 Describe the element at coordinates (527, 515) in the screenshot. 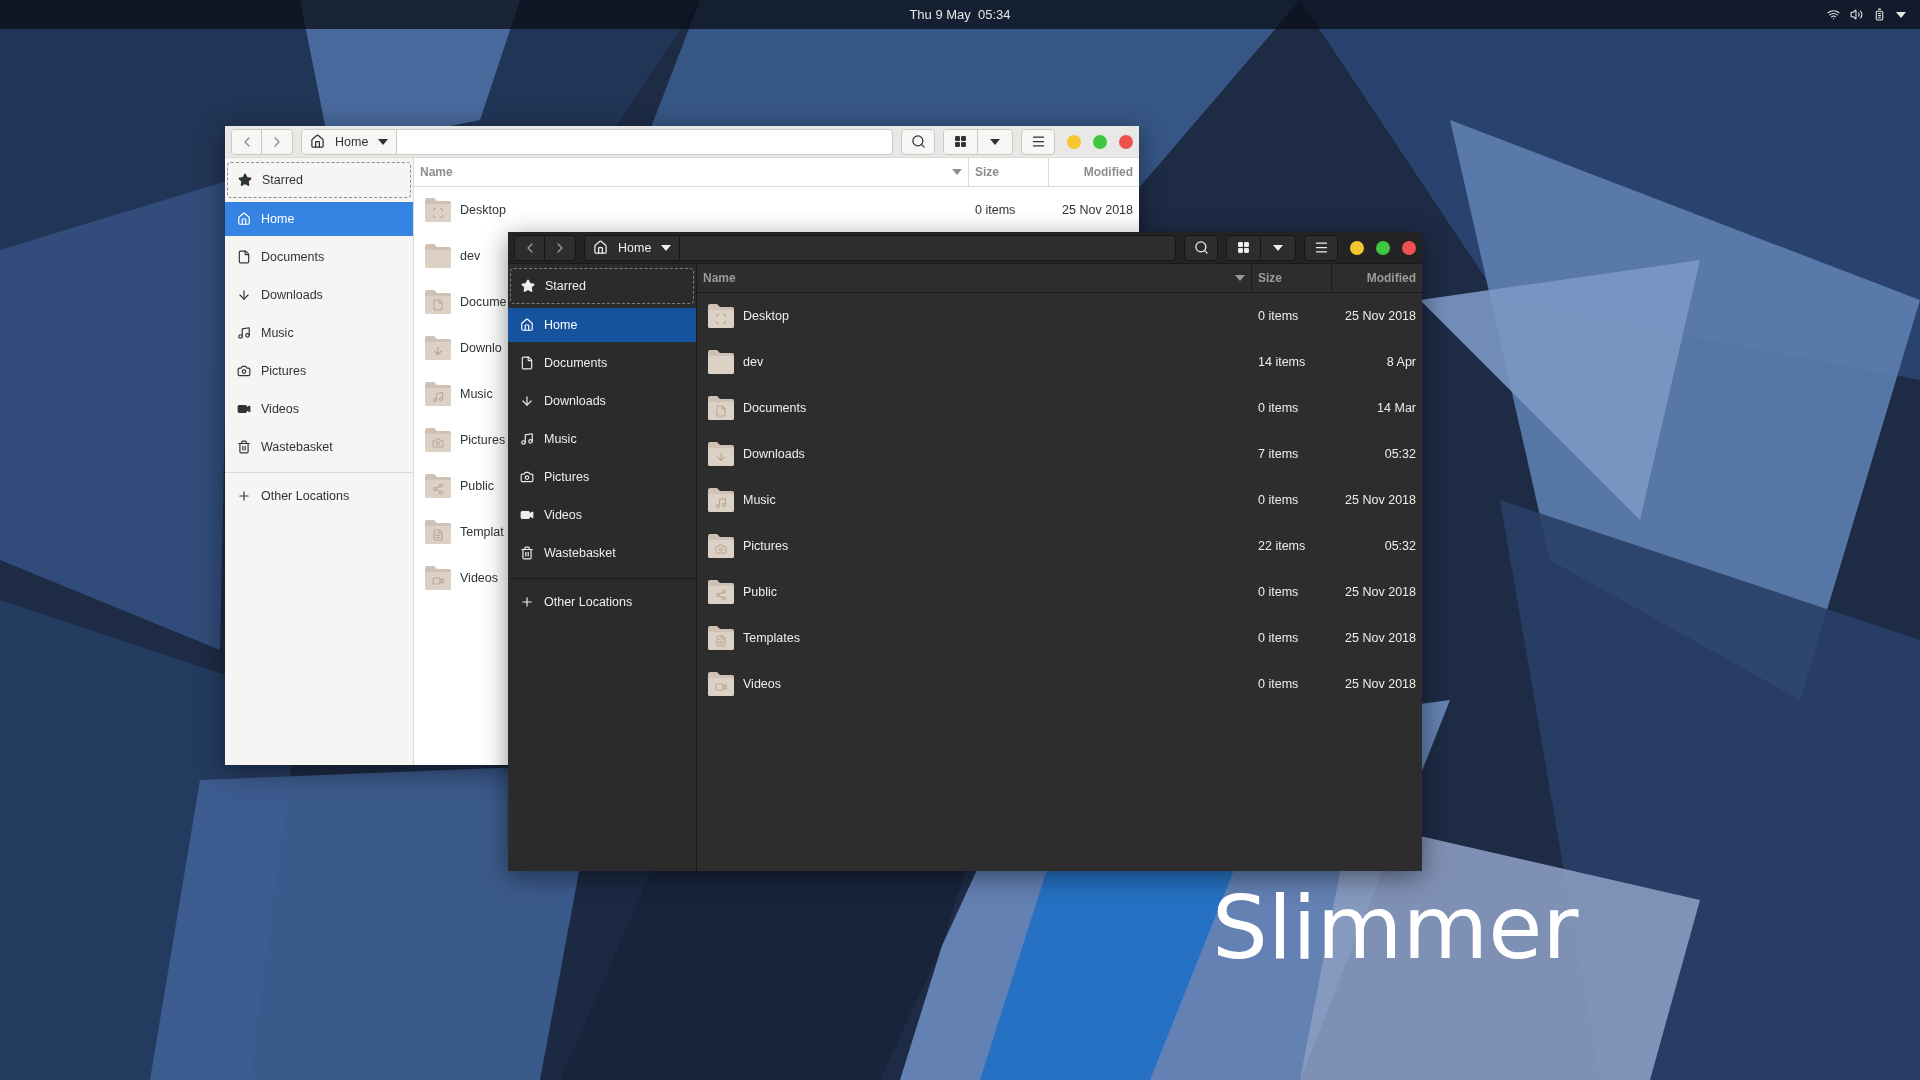

I see `video-icon` at that location.